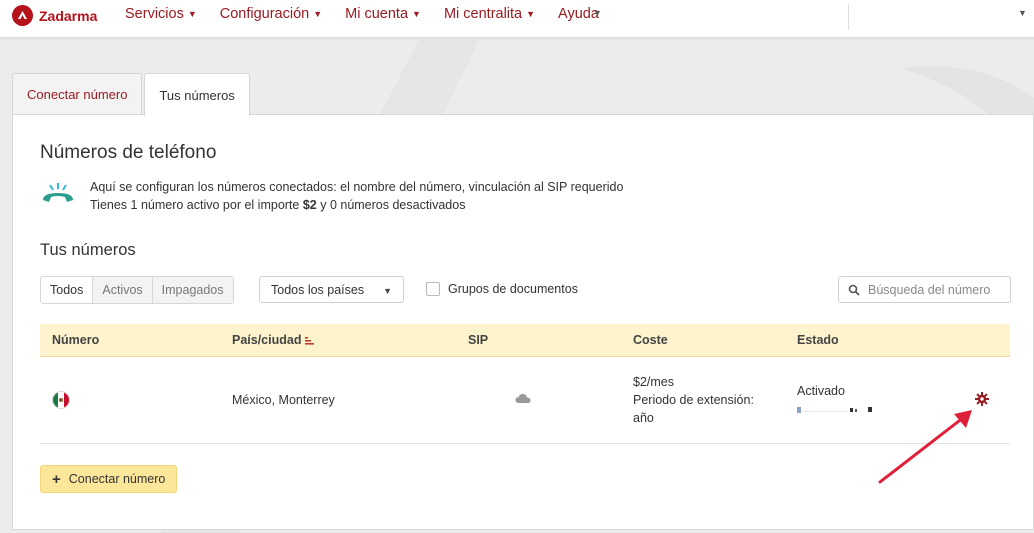  Describe the element at coordinates (483, 14) in the screenshot. I see `nav-label: Mi centralita` at that location.